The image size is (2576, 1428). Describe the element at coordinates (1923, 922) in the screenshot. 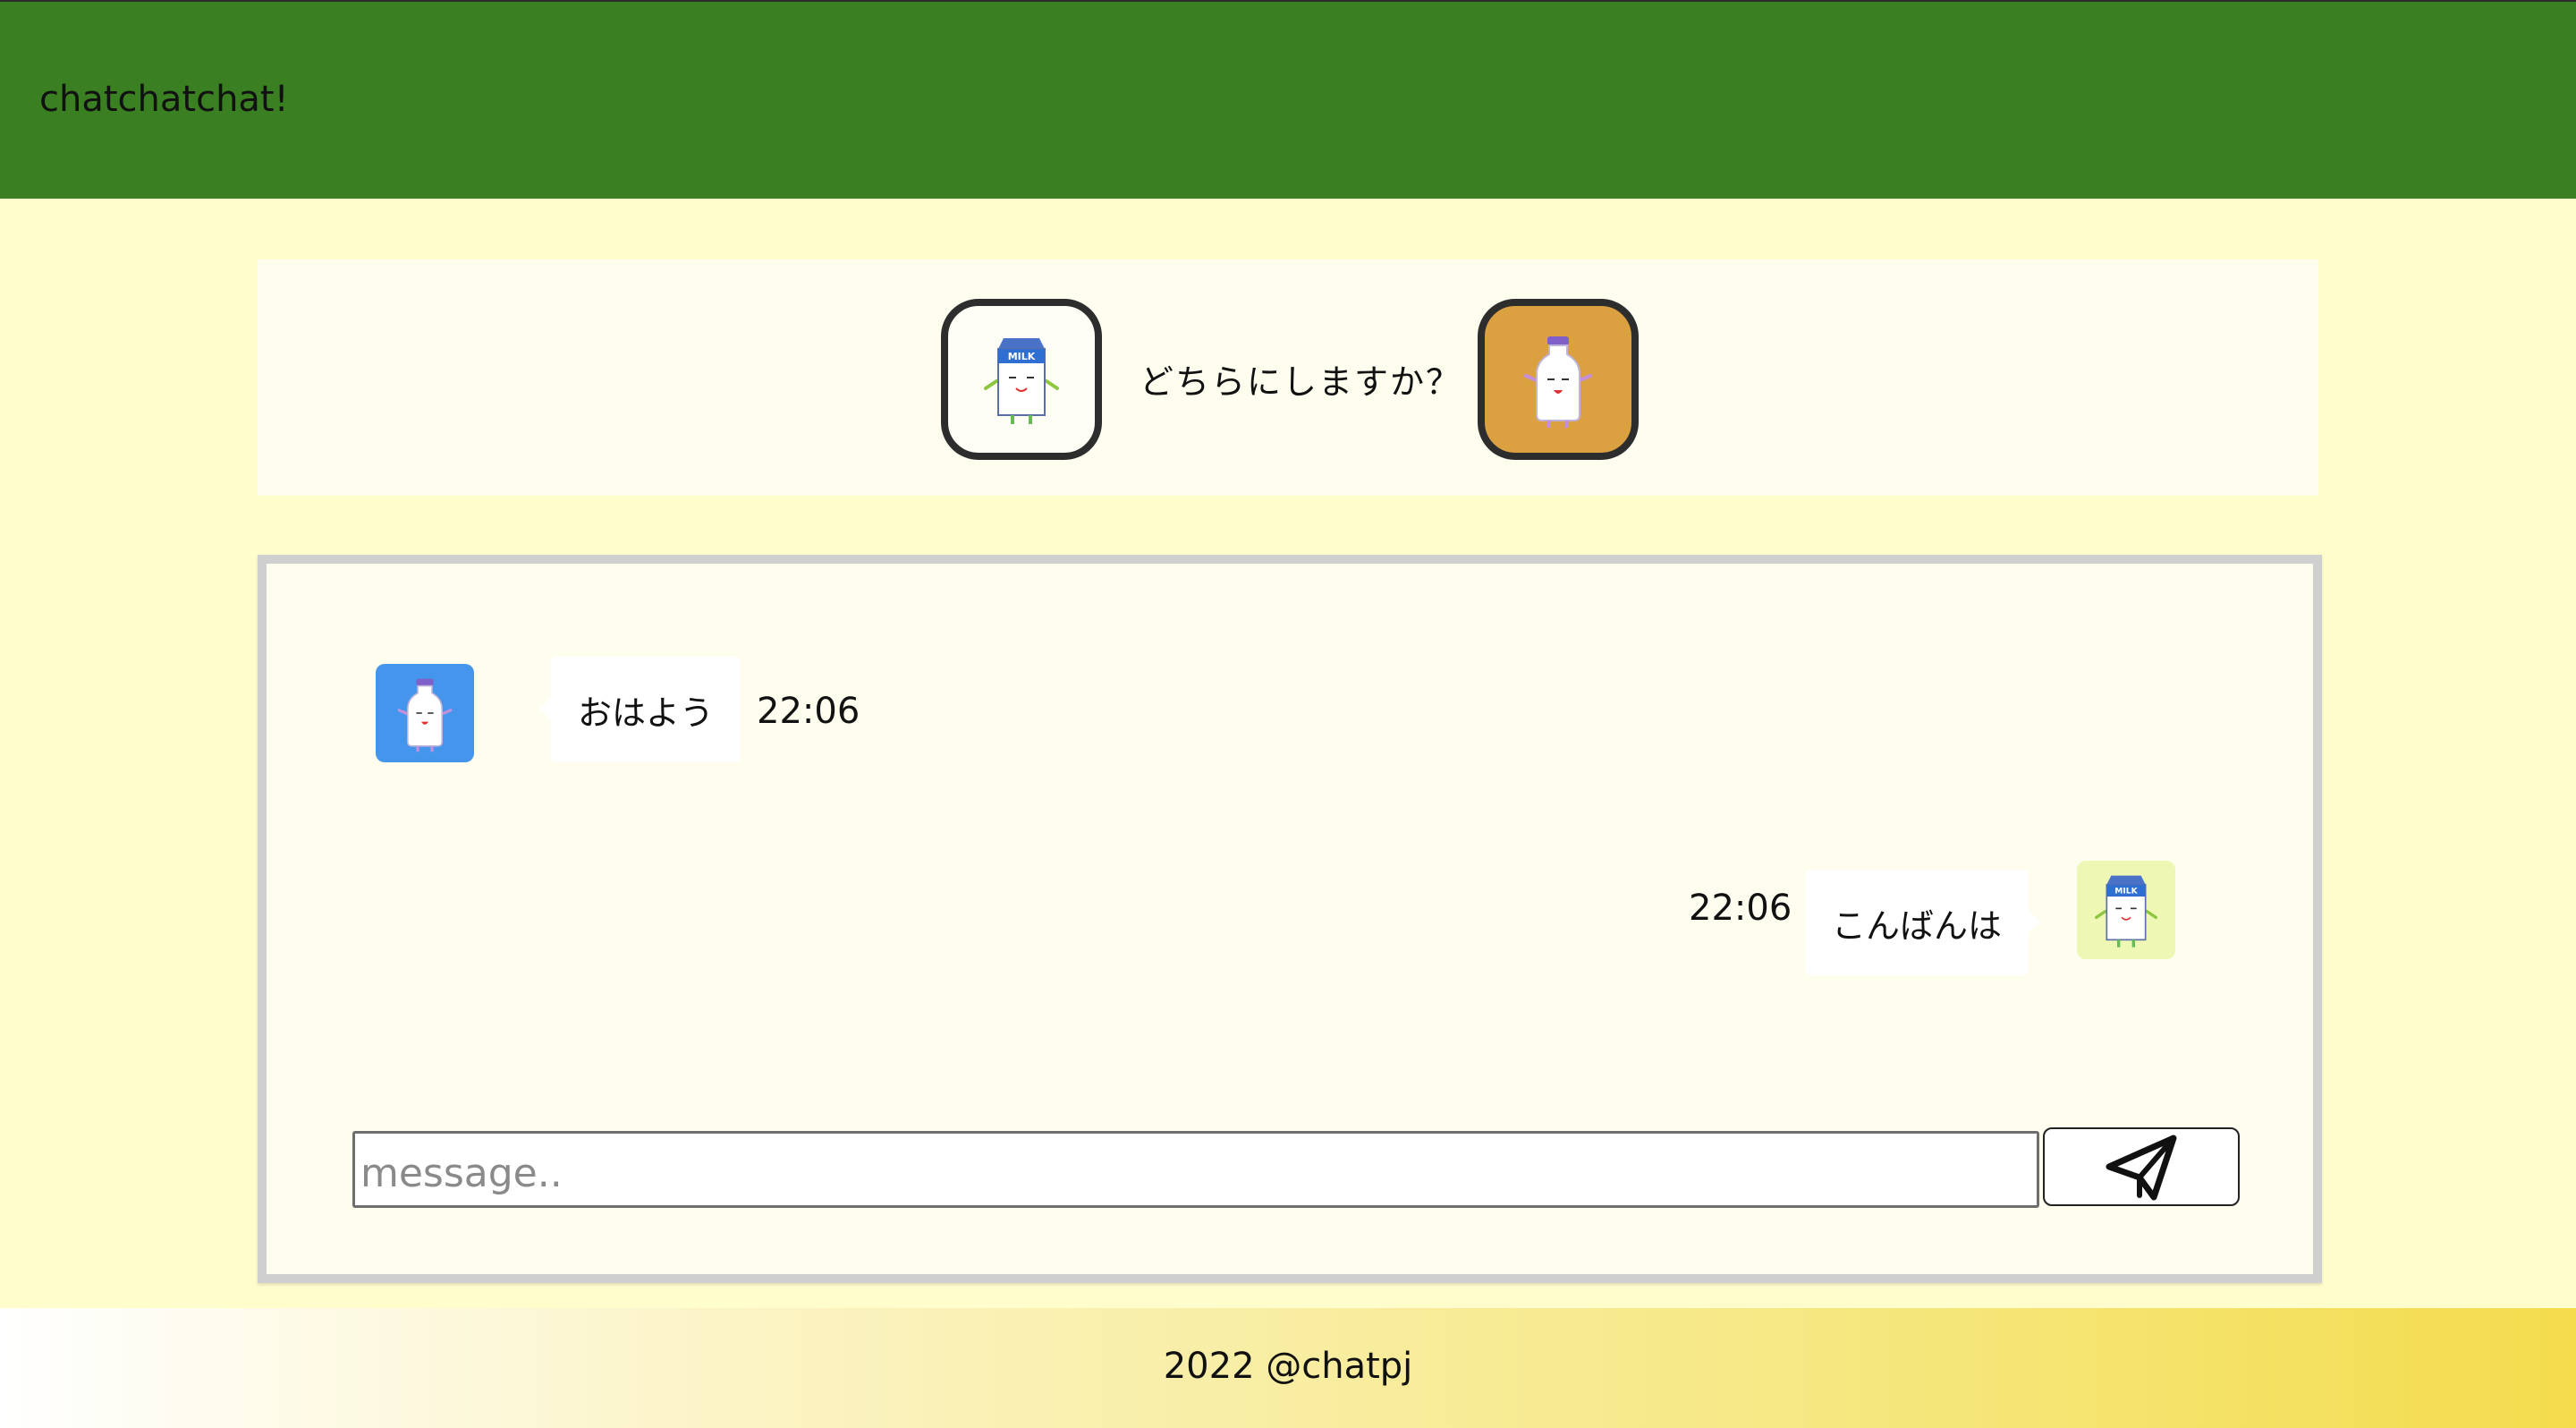

I see `message-bubble: こんばんは` at that location.